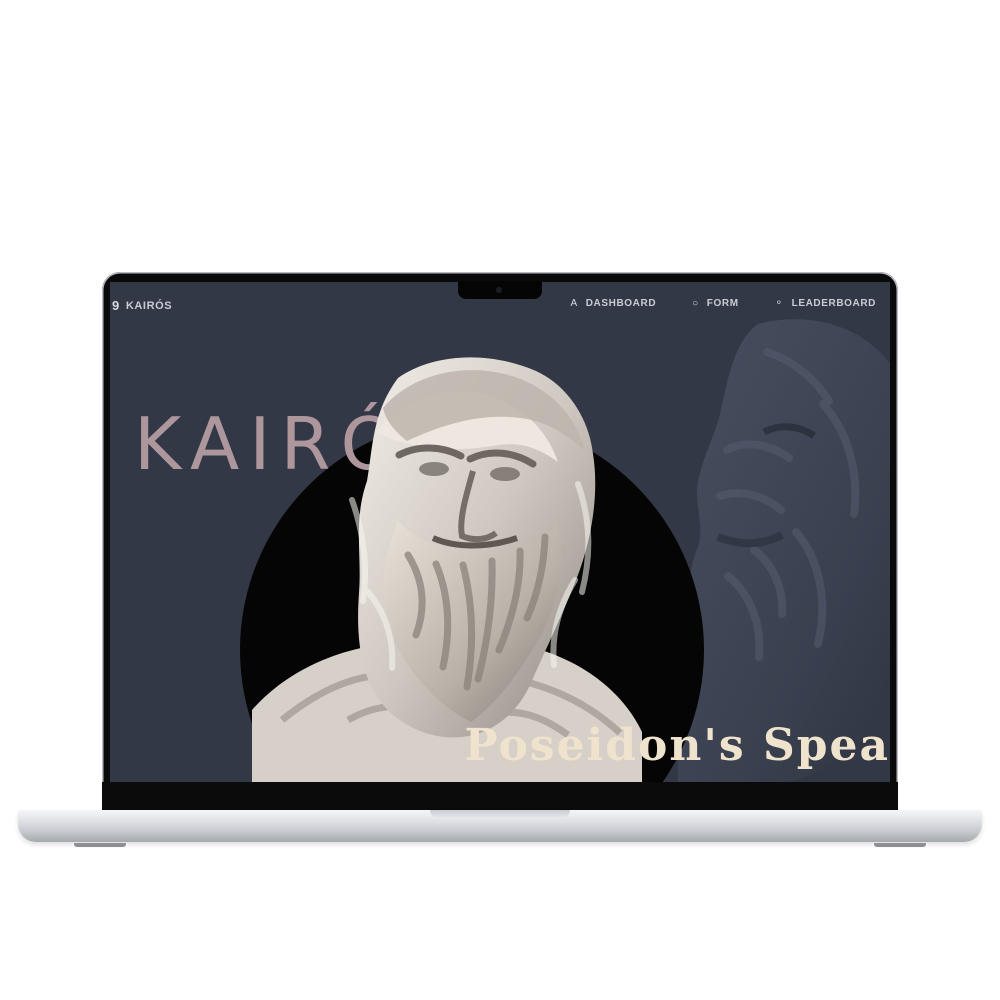 The width and height of the screenshot is (1000, 1000). I want to click on bottom-bezel, so click(500, 797).